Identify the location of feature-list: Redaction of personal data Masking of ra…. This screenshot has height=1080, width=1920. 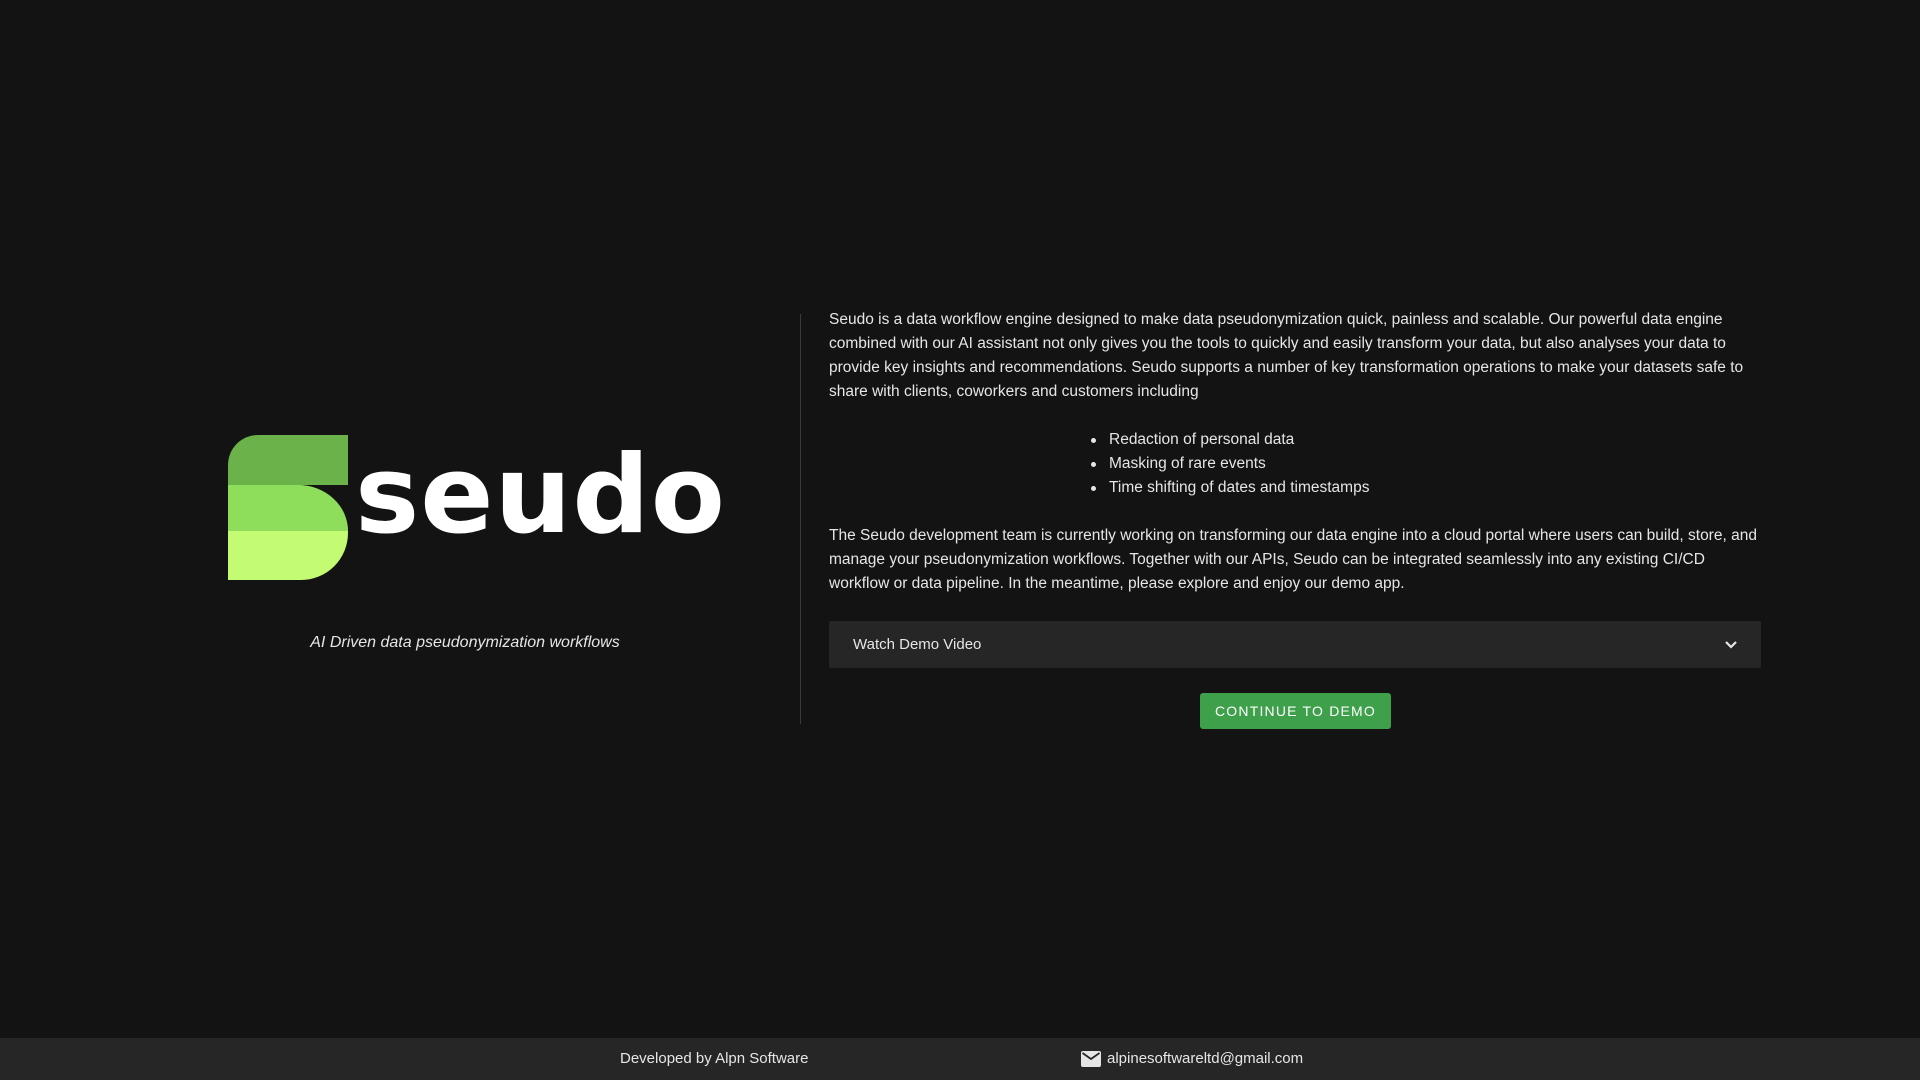
(1504, 464).